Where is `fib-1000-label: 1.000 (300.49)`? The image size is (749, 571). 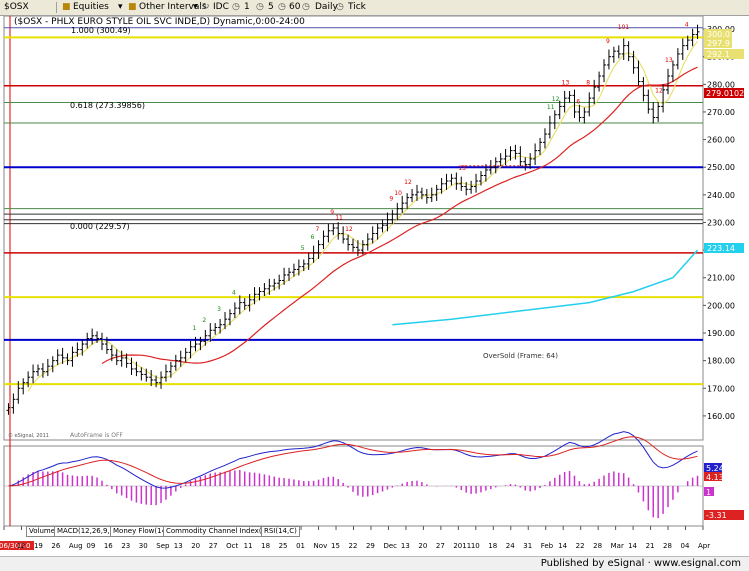
fib-1000-label: 1.000 (300.49) is located at coordinates (101, 30).